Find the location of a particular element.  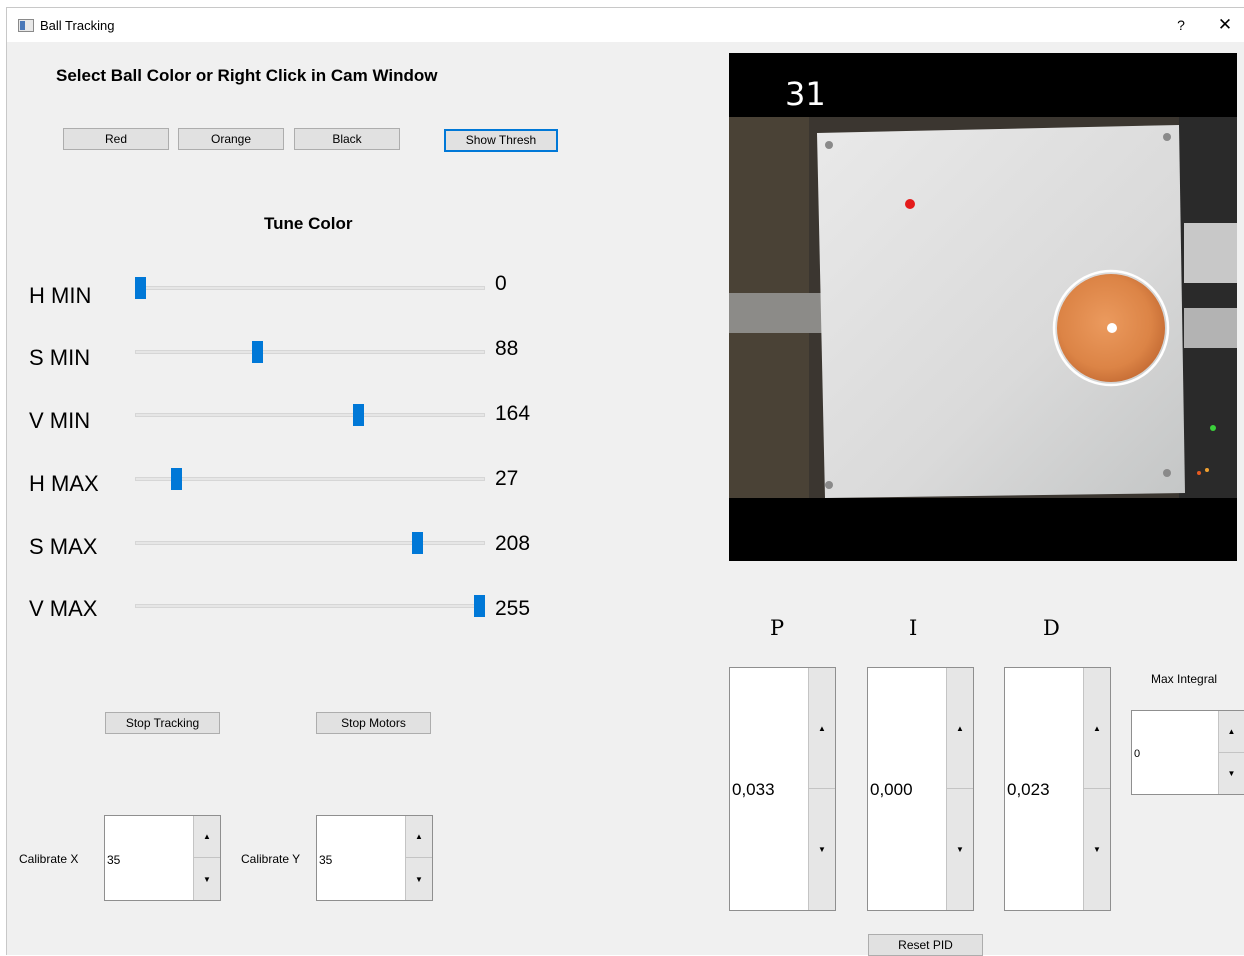

v-max-value: 255 is located at coordinates (513, 608).